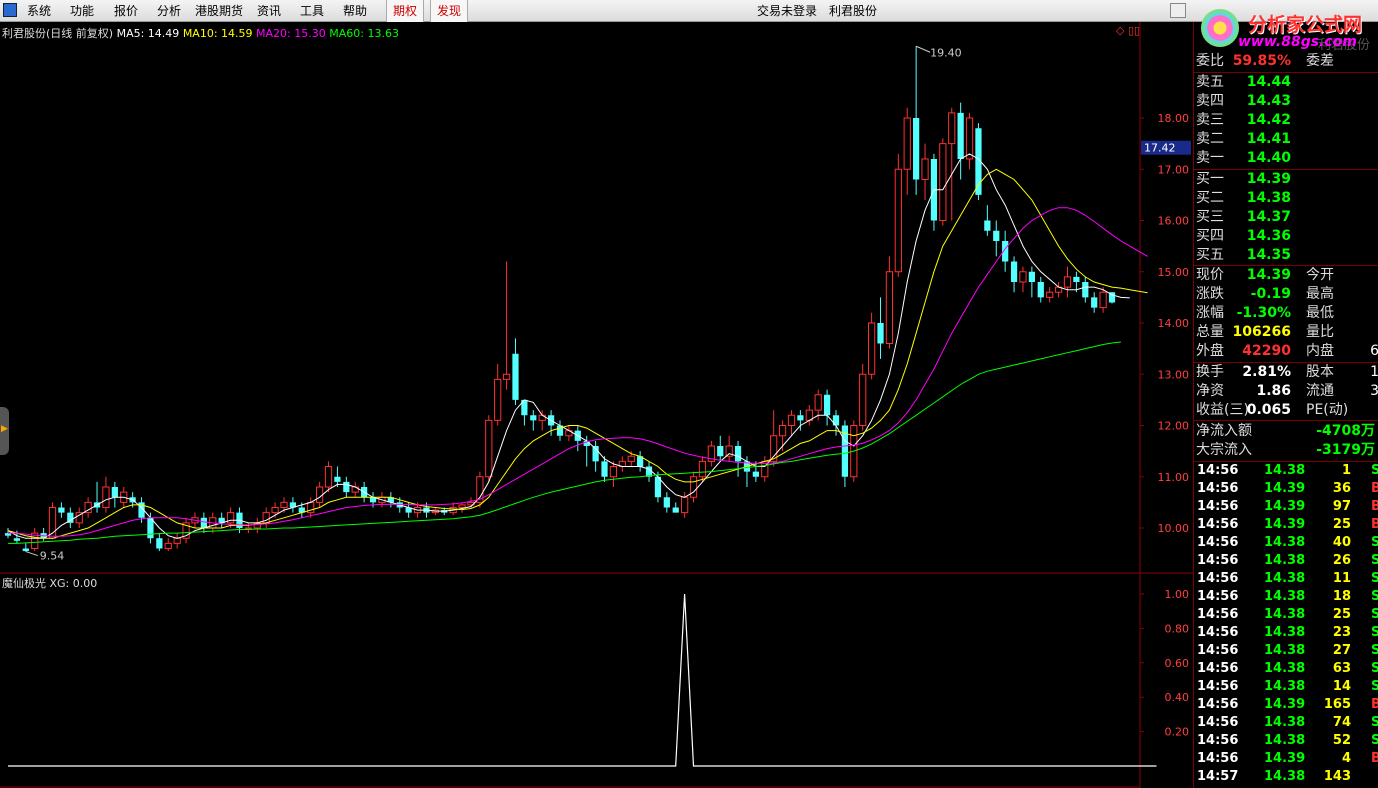  What do you see at coordinates (1286, 391) in the screenshot?
I see `finance-stat: 净资 1.86 流通 3` at bounding box center [1286, 391].